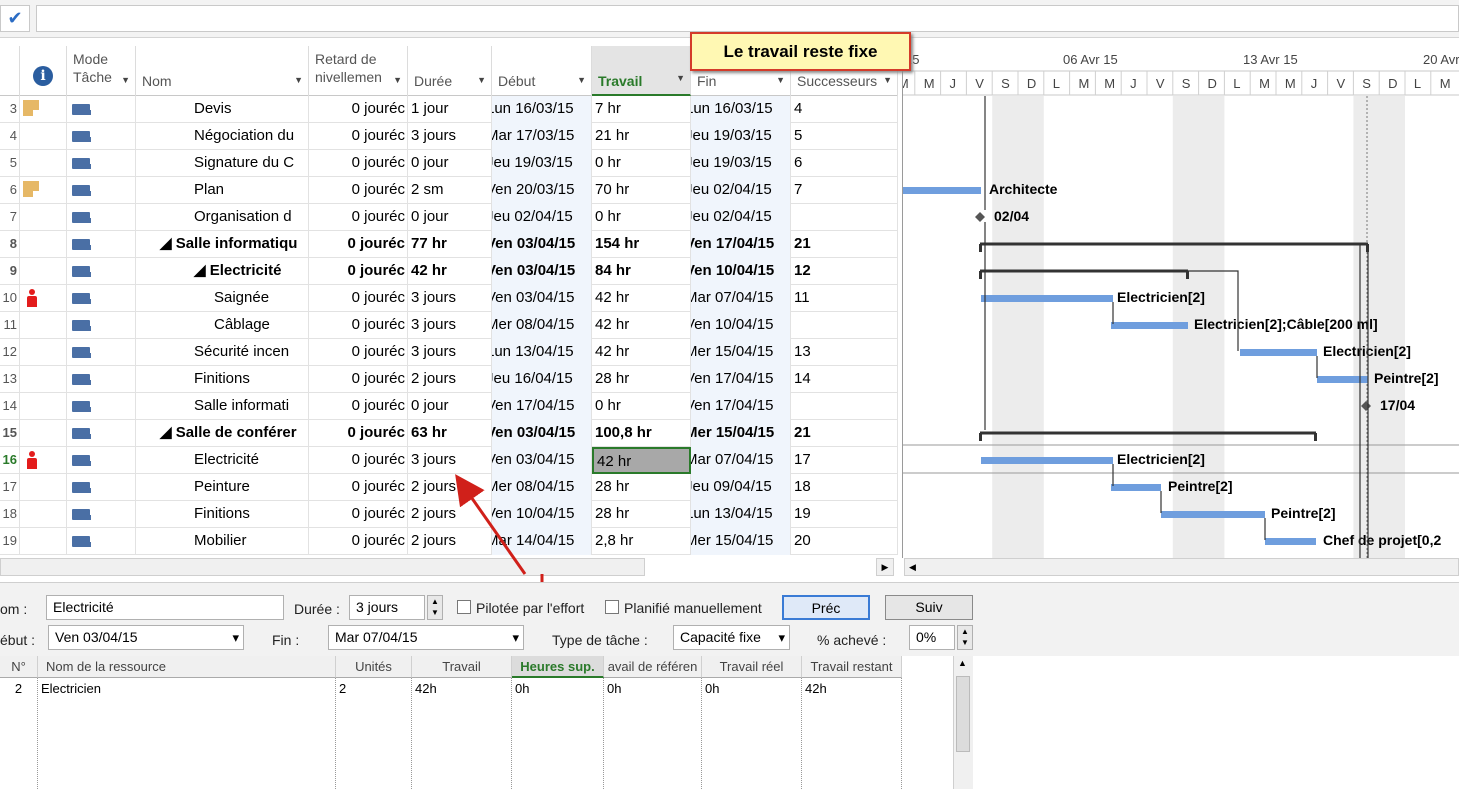 The width and height of the screenshot is (1459, 789). I want to click on fin-label: Fin :, so click(286, 640).